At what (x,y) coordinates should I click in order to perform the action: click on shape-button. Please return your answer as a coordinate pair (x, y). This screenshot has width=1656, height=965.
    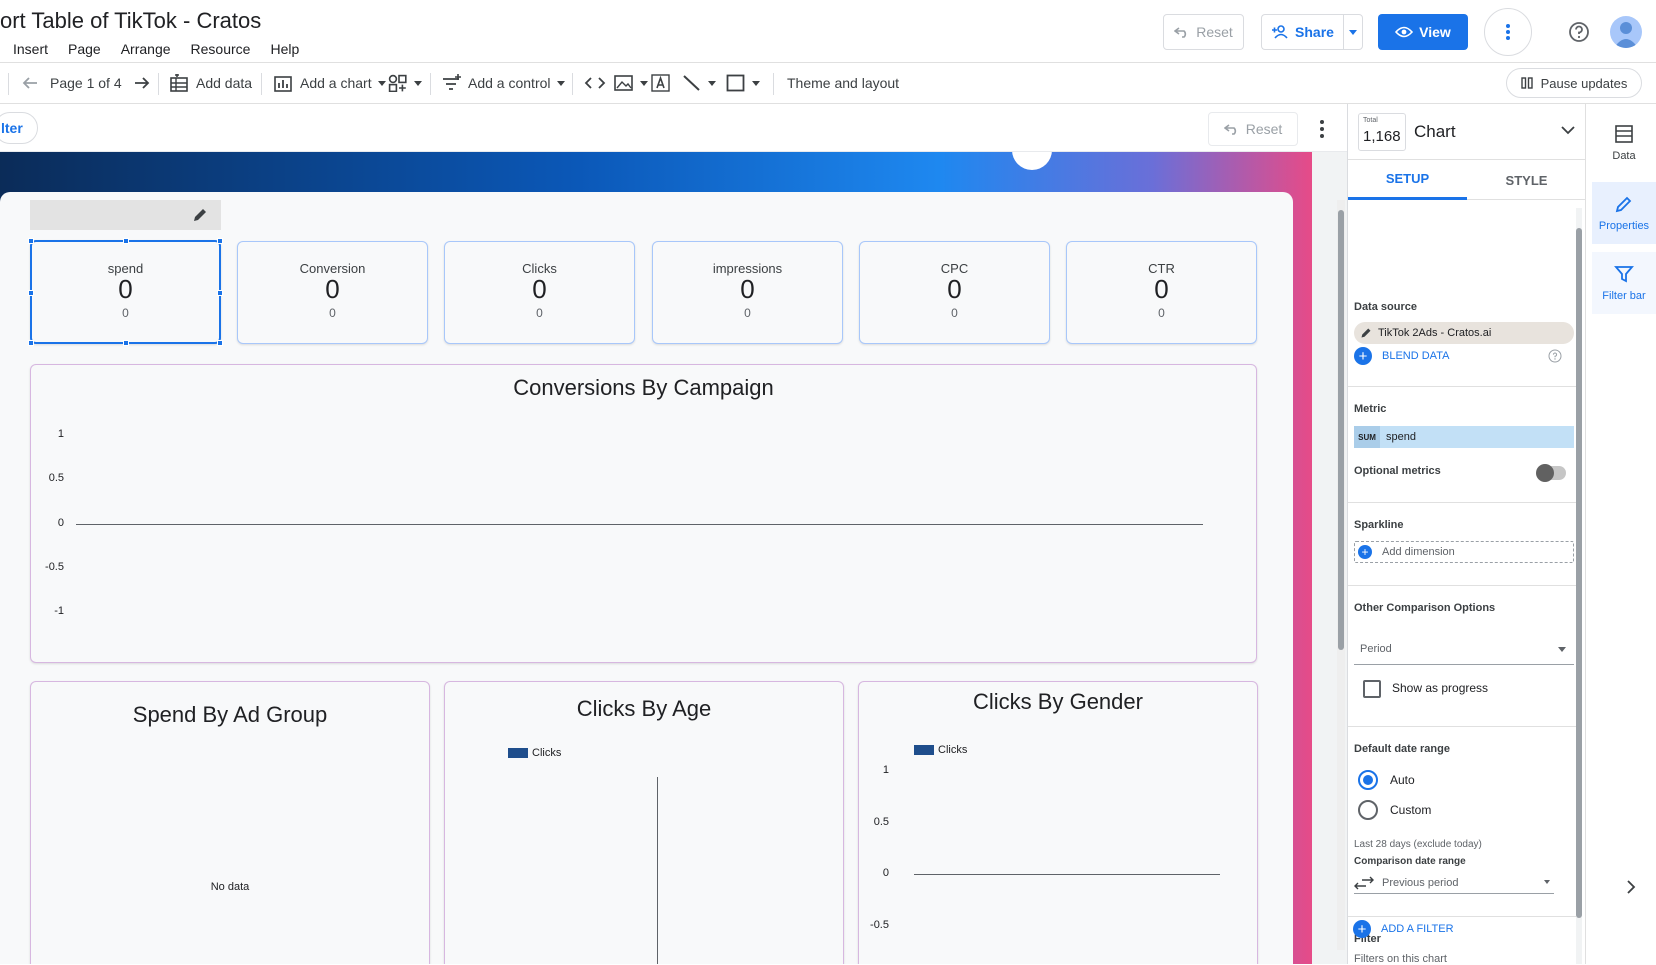
    Looking at the image, I should click on (743, 83).